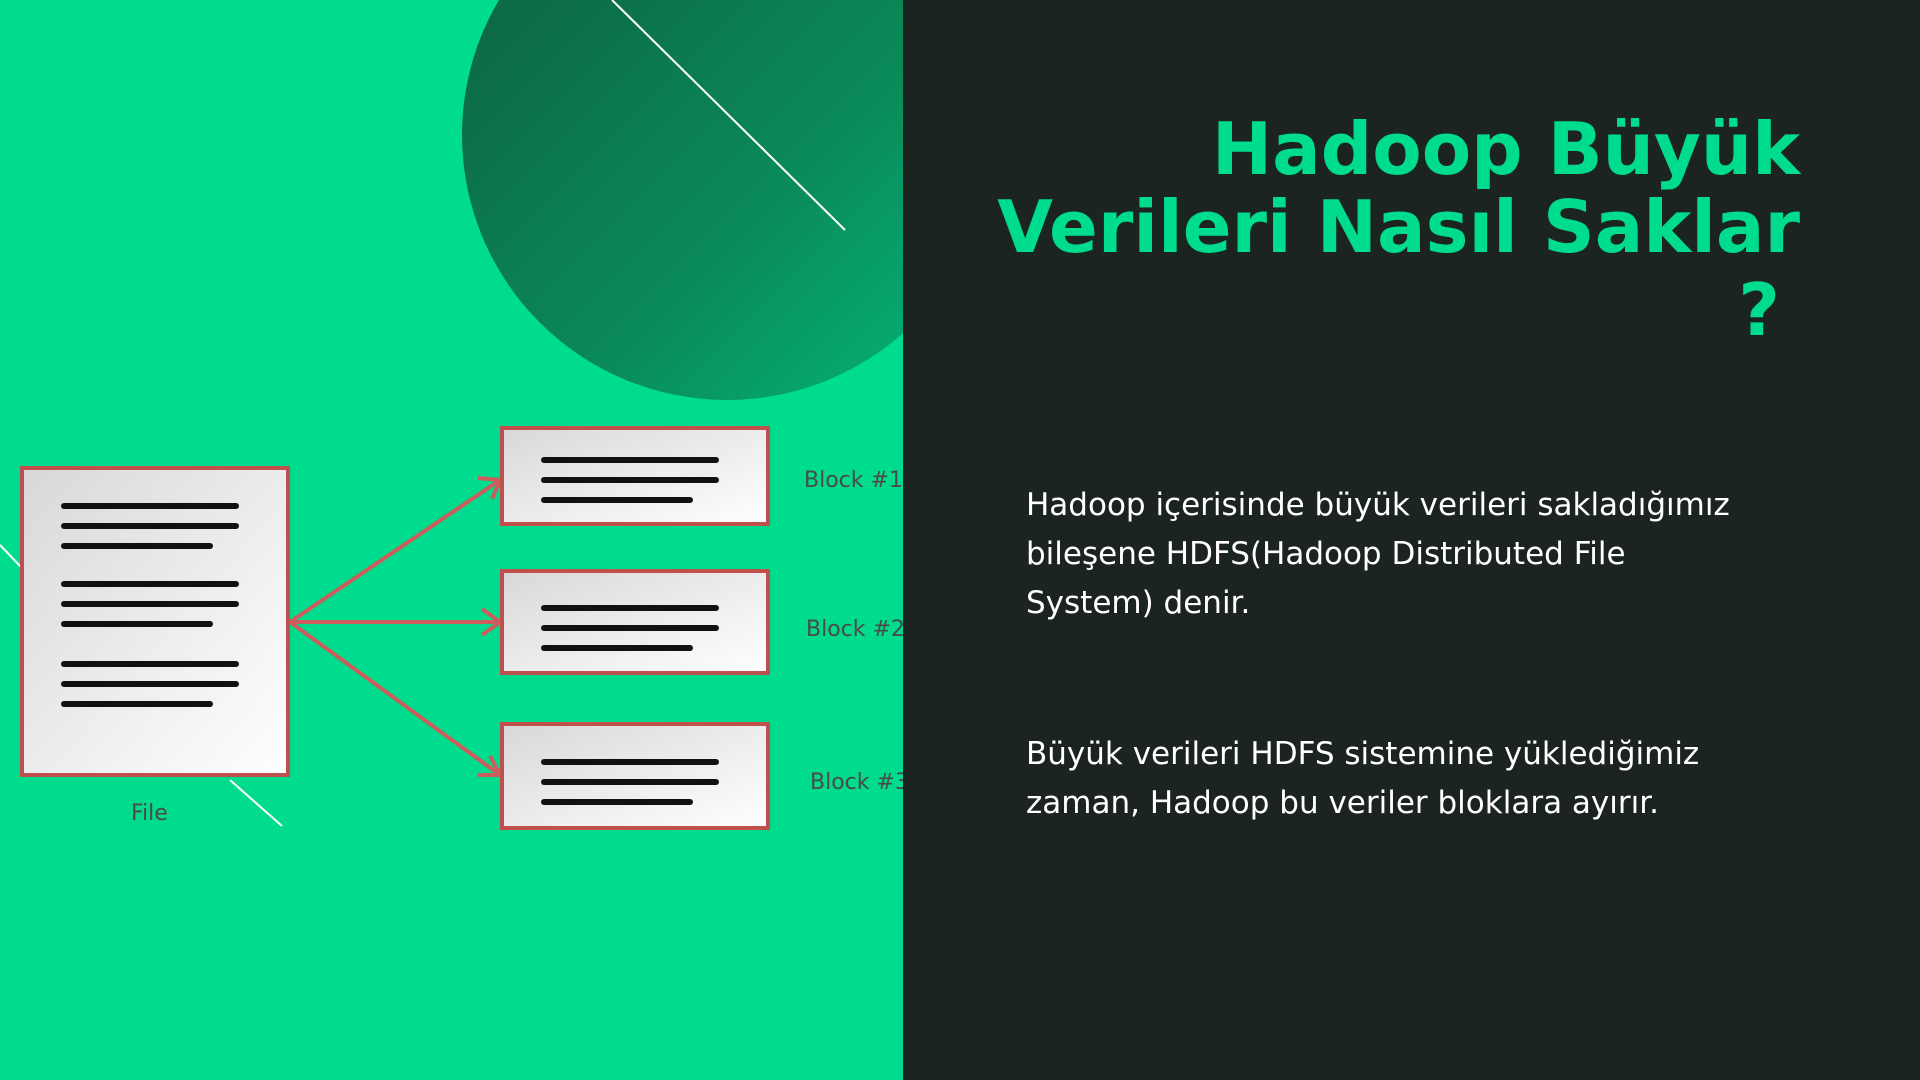 This screenshot has height=1080, width=1920. What do you see at coordinates (854, 629) in the screenshot?
I see `block-2-label: Block #2` at bounding box center [854, 629].